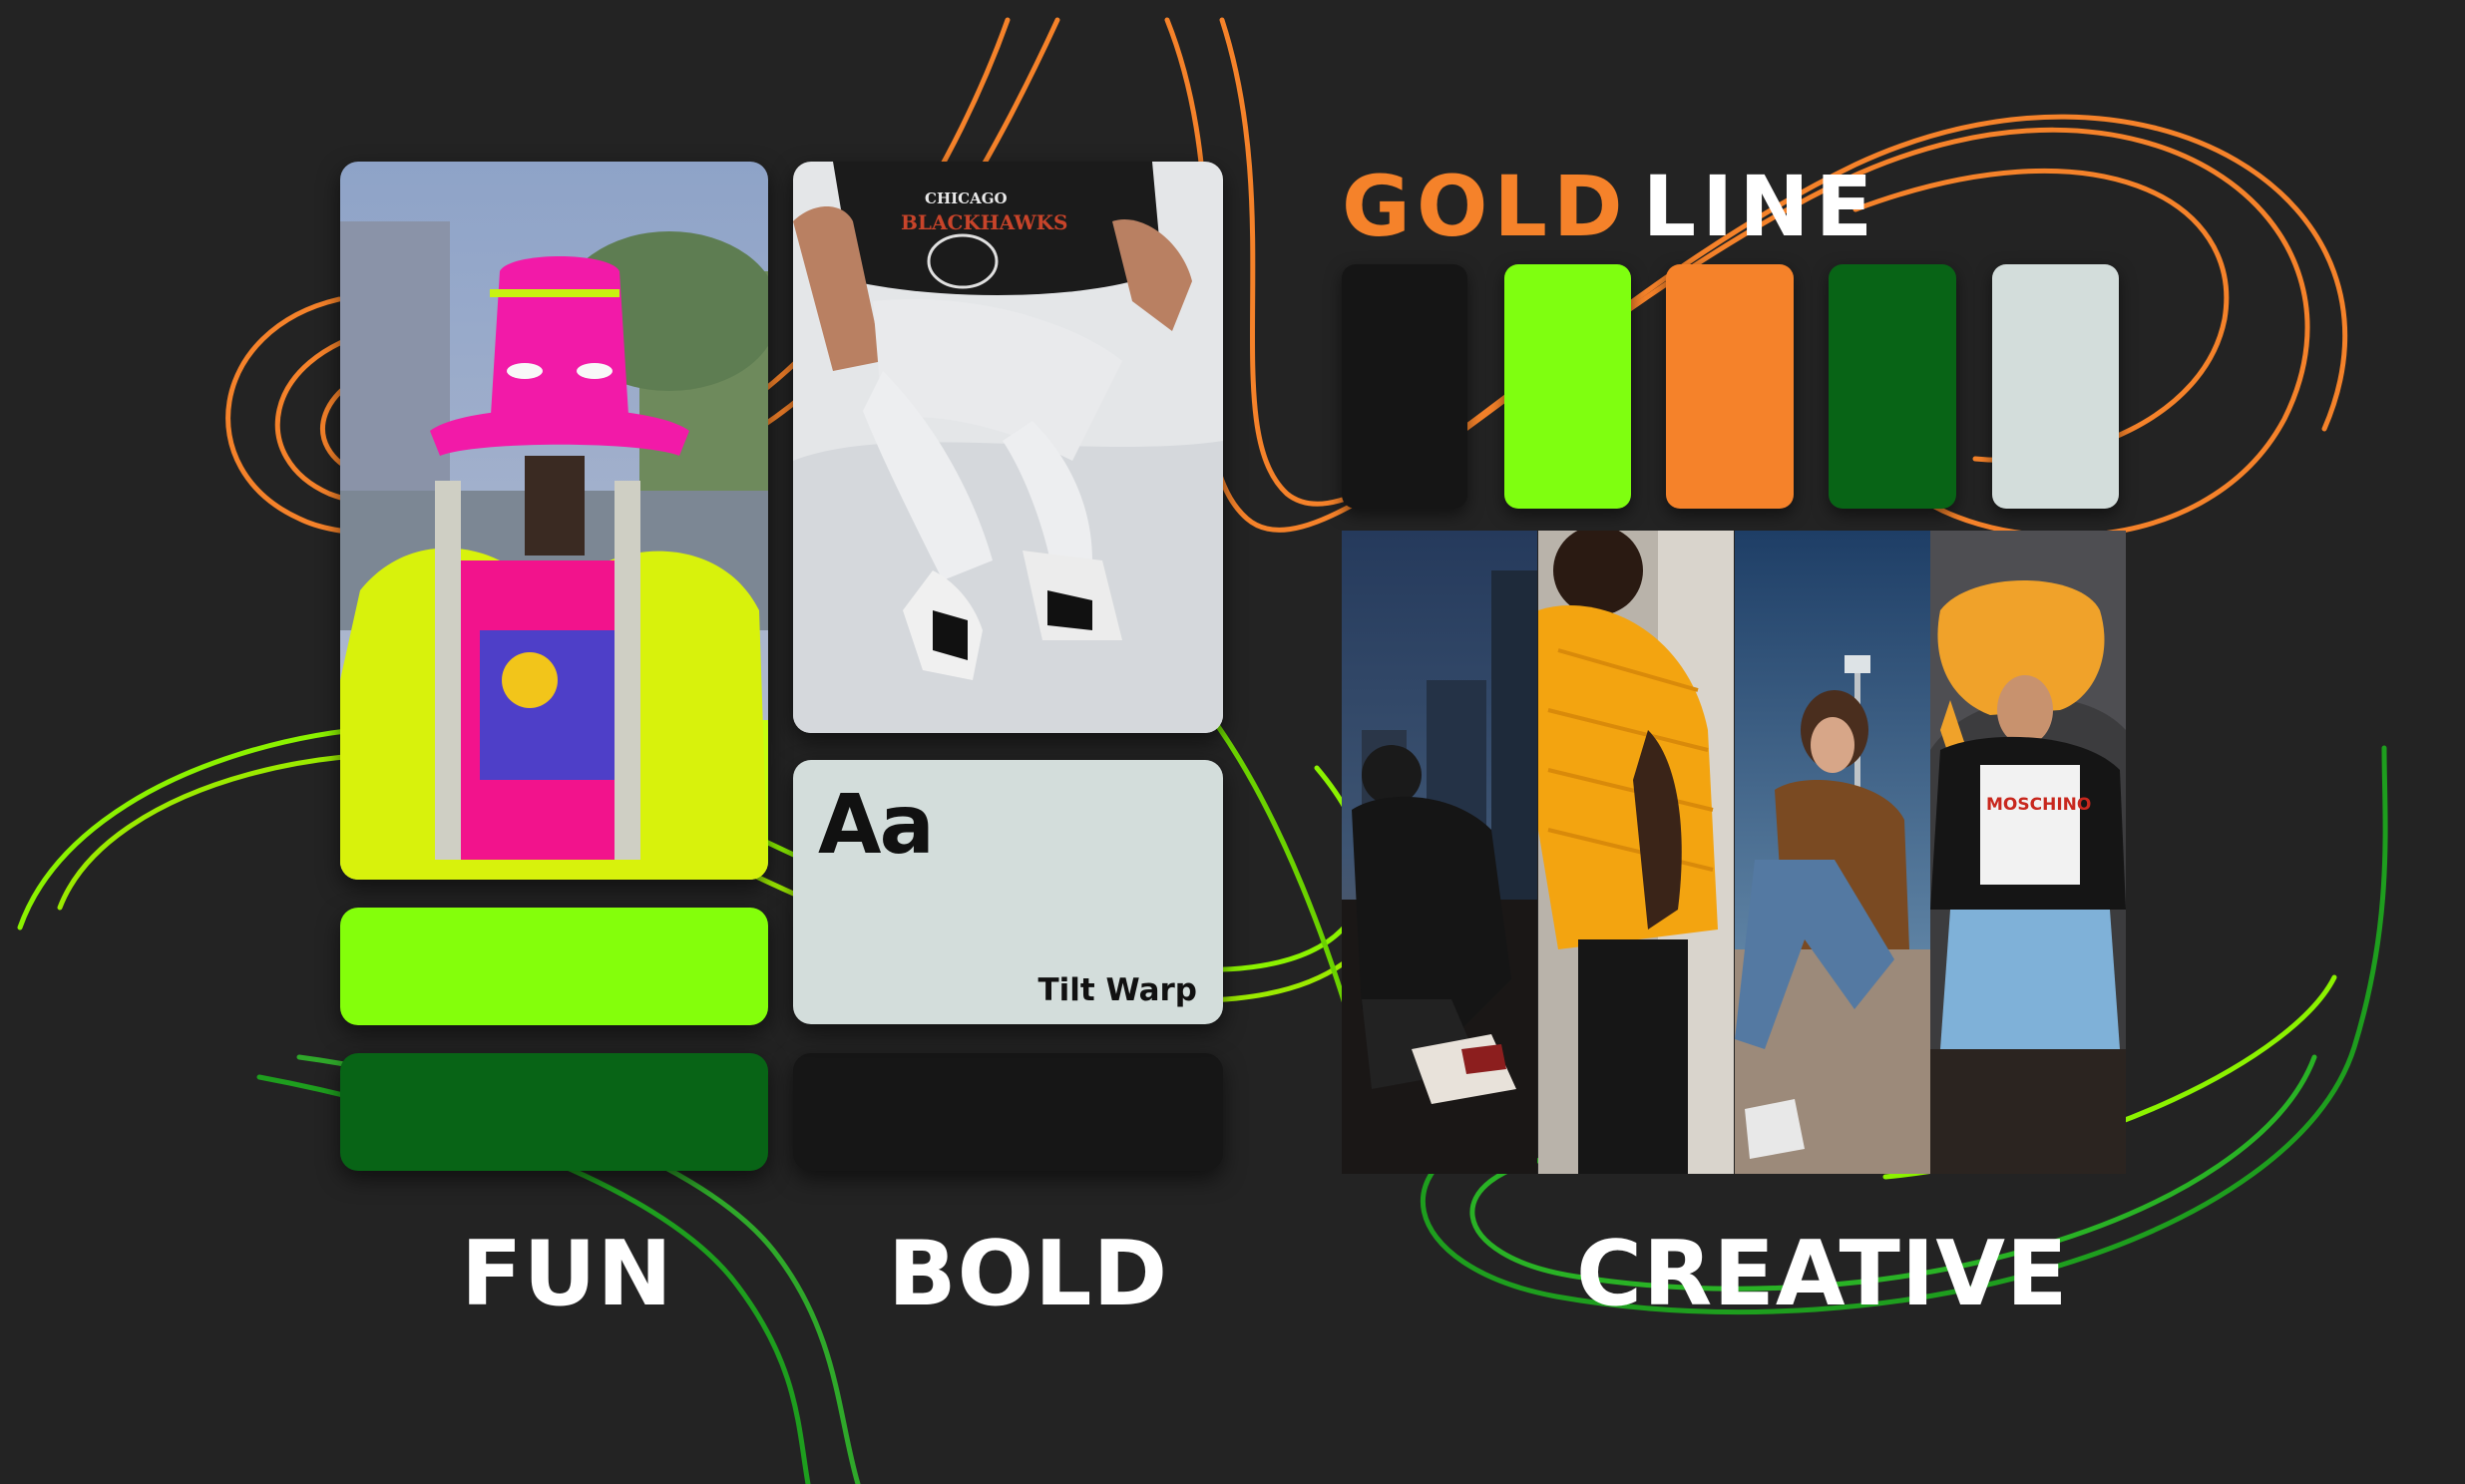 This screenshot has width=2465, height=1484. Describe the element at coordinates (1761, 206) in the screenshot. I see `logo-line-text: LINE` at that location.